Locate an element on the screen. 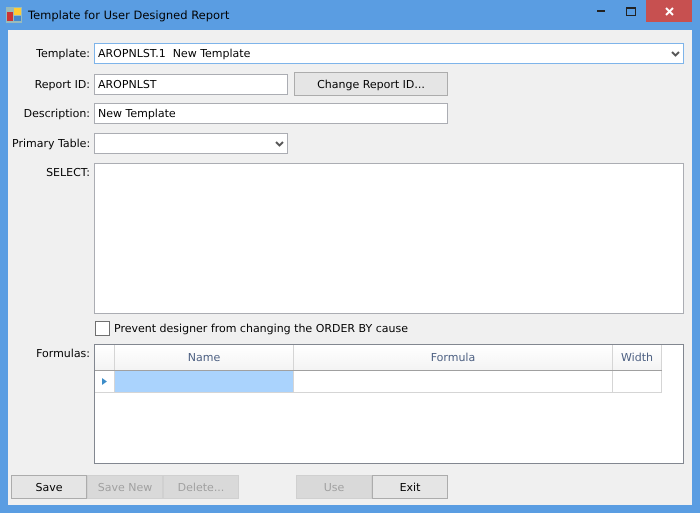  action-button: Save is located at coordinates (49, 487).